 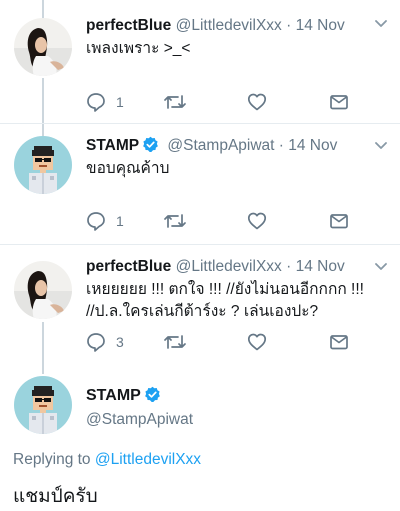 I want to click on tweet-text: ขอบคุณค้าบ, so click(x=128, y=168).